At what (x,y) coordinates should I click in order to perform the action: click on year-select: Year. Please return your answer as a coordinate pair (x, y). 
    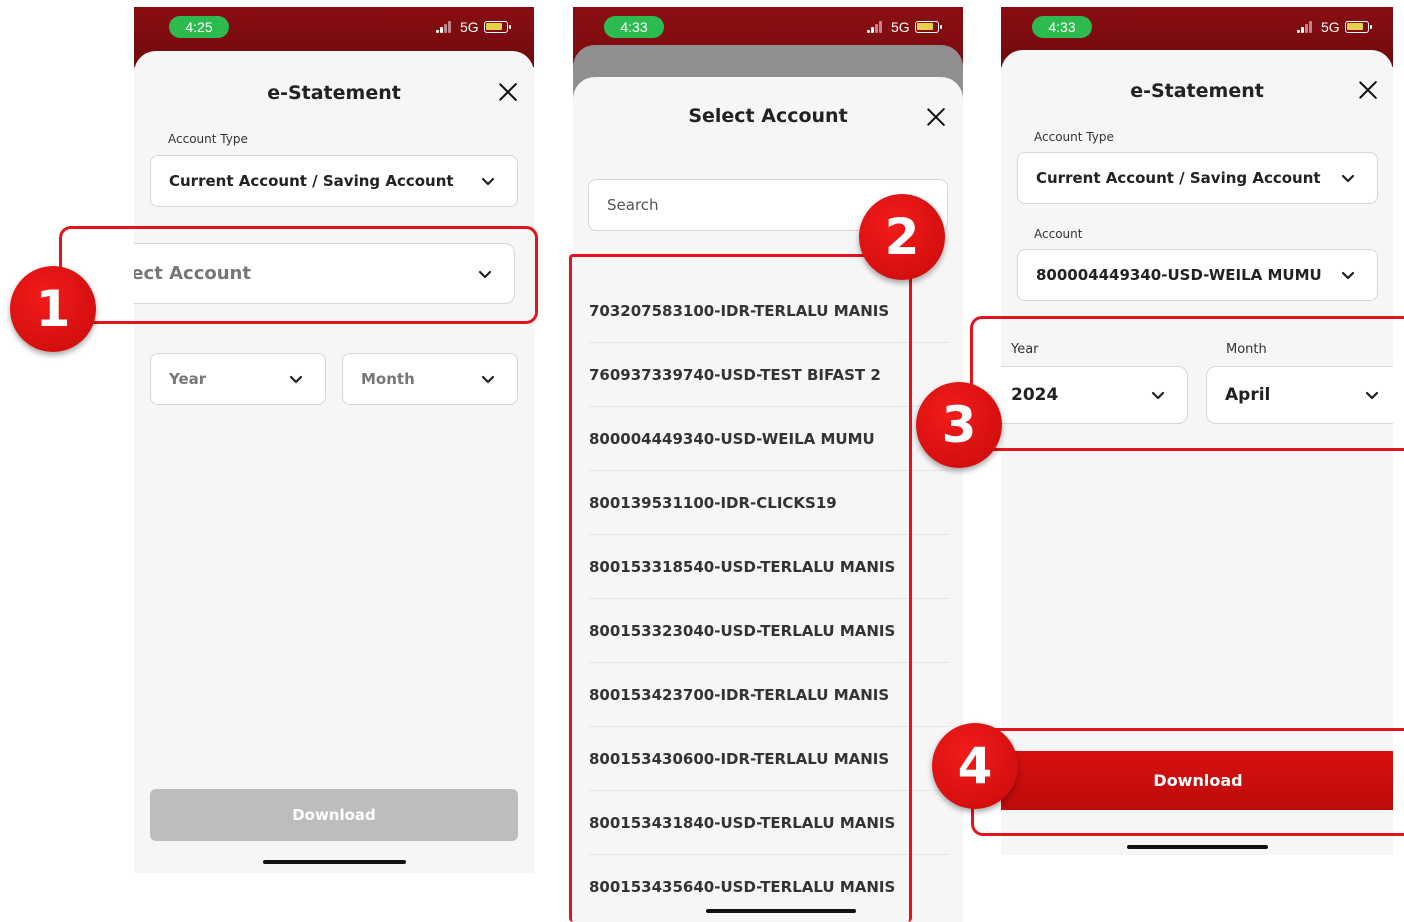
    Looking at the image, I should click on (238, 379).